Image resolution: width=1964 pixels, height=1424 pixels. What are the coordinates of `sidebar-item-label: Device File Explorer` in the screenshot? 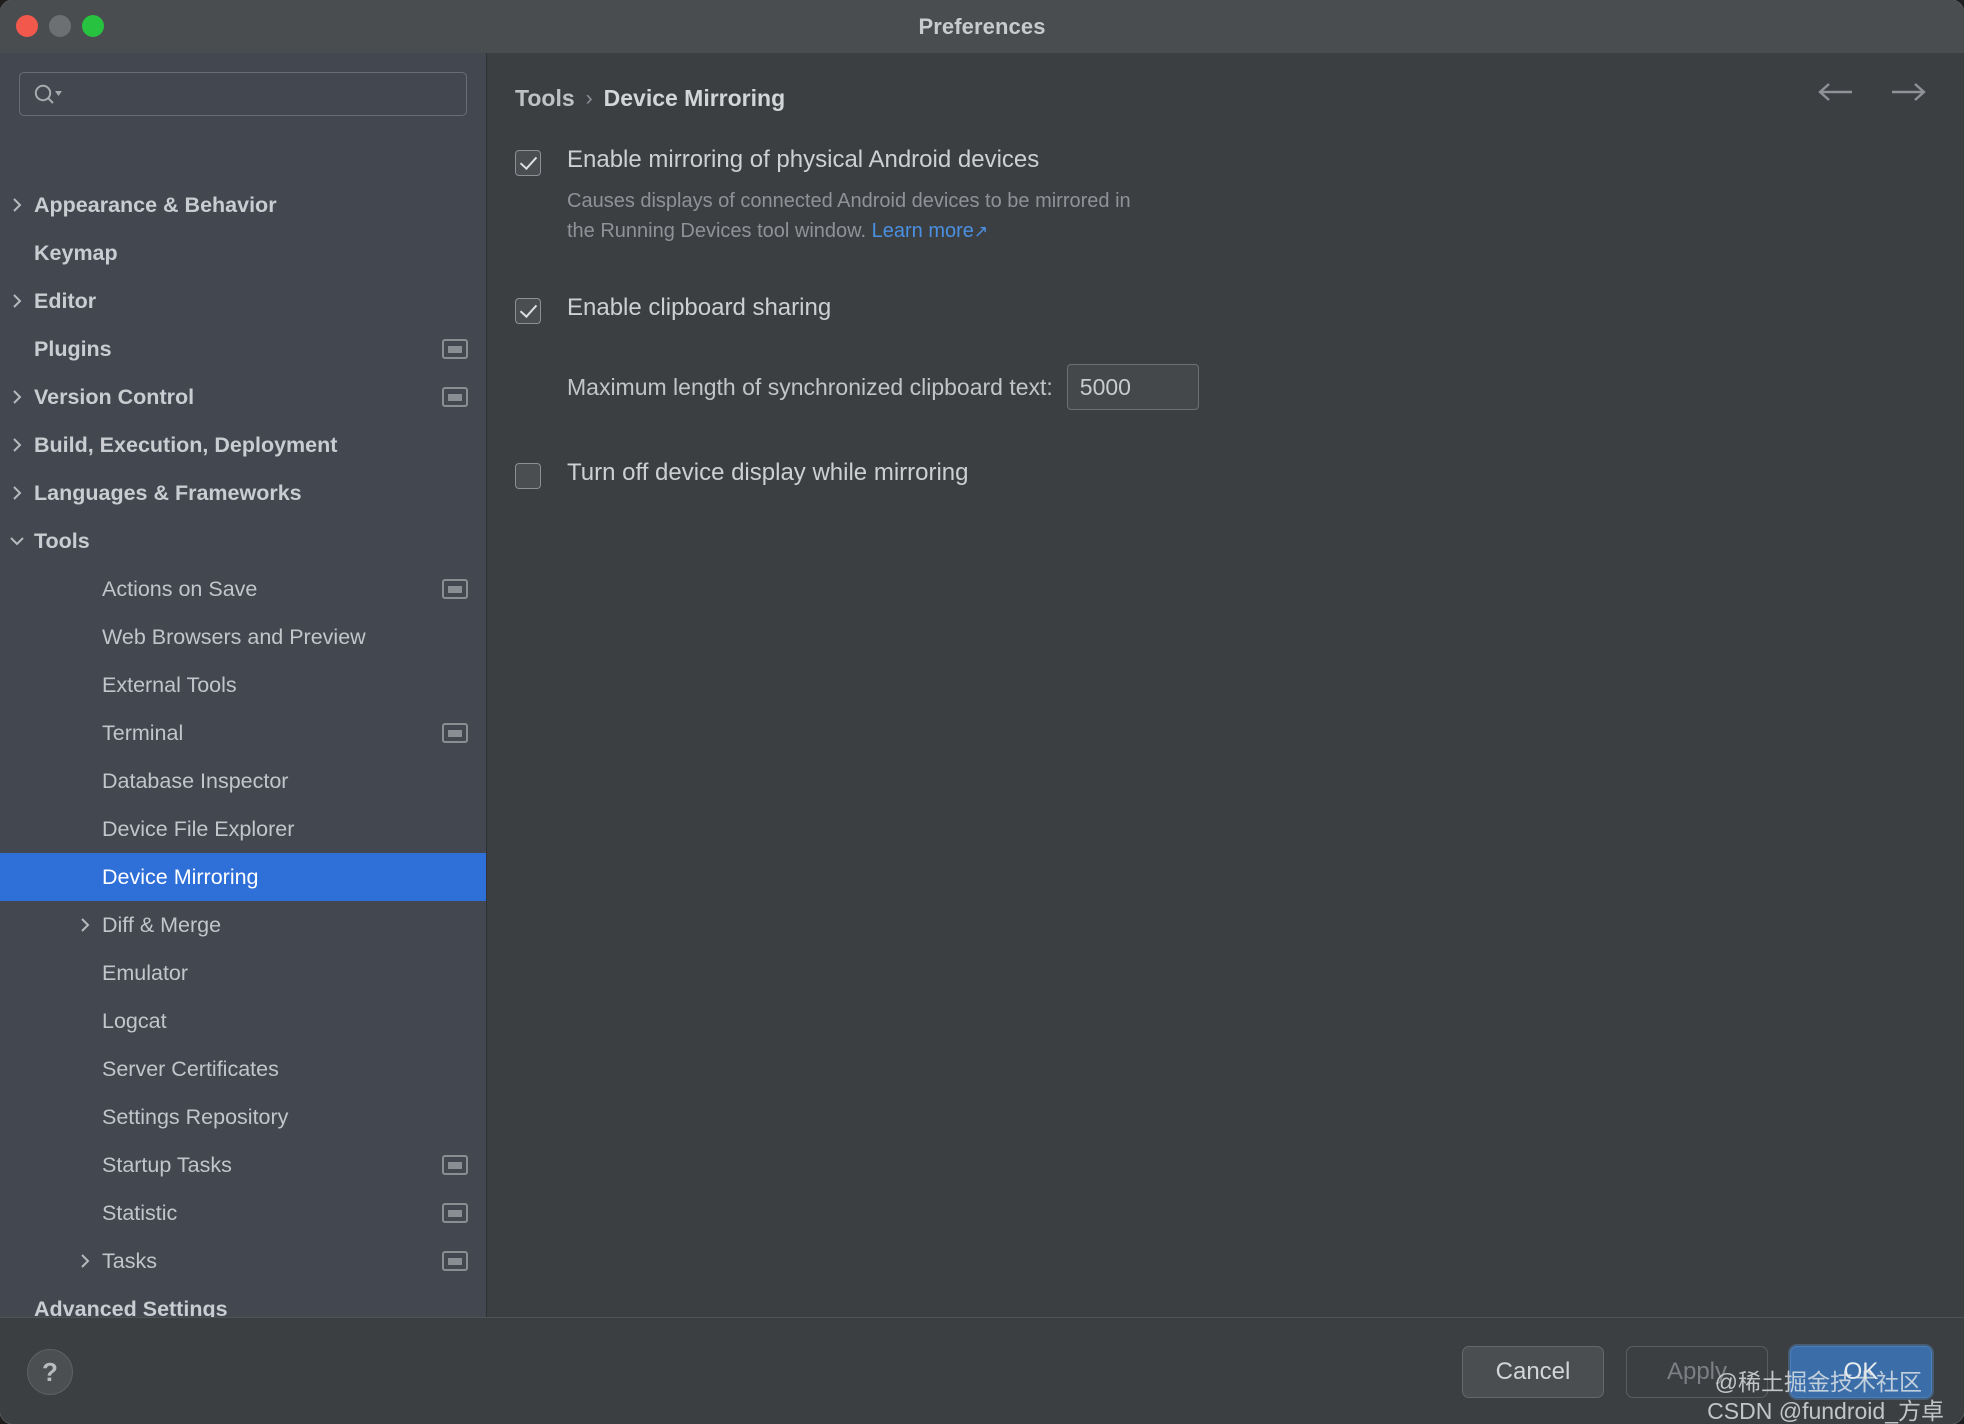 It's located at (198, 828).